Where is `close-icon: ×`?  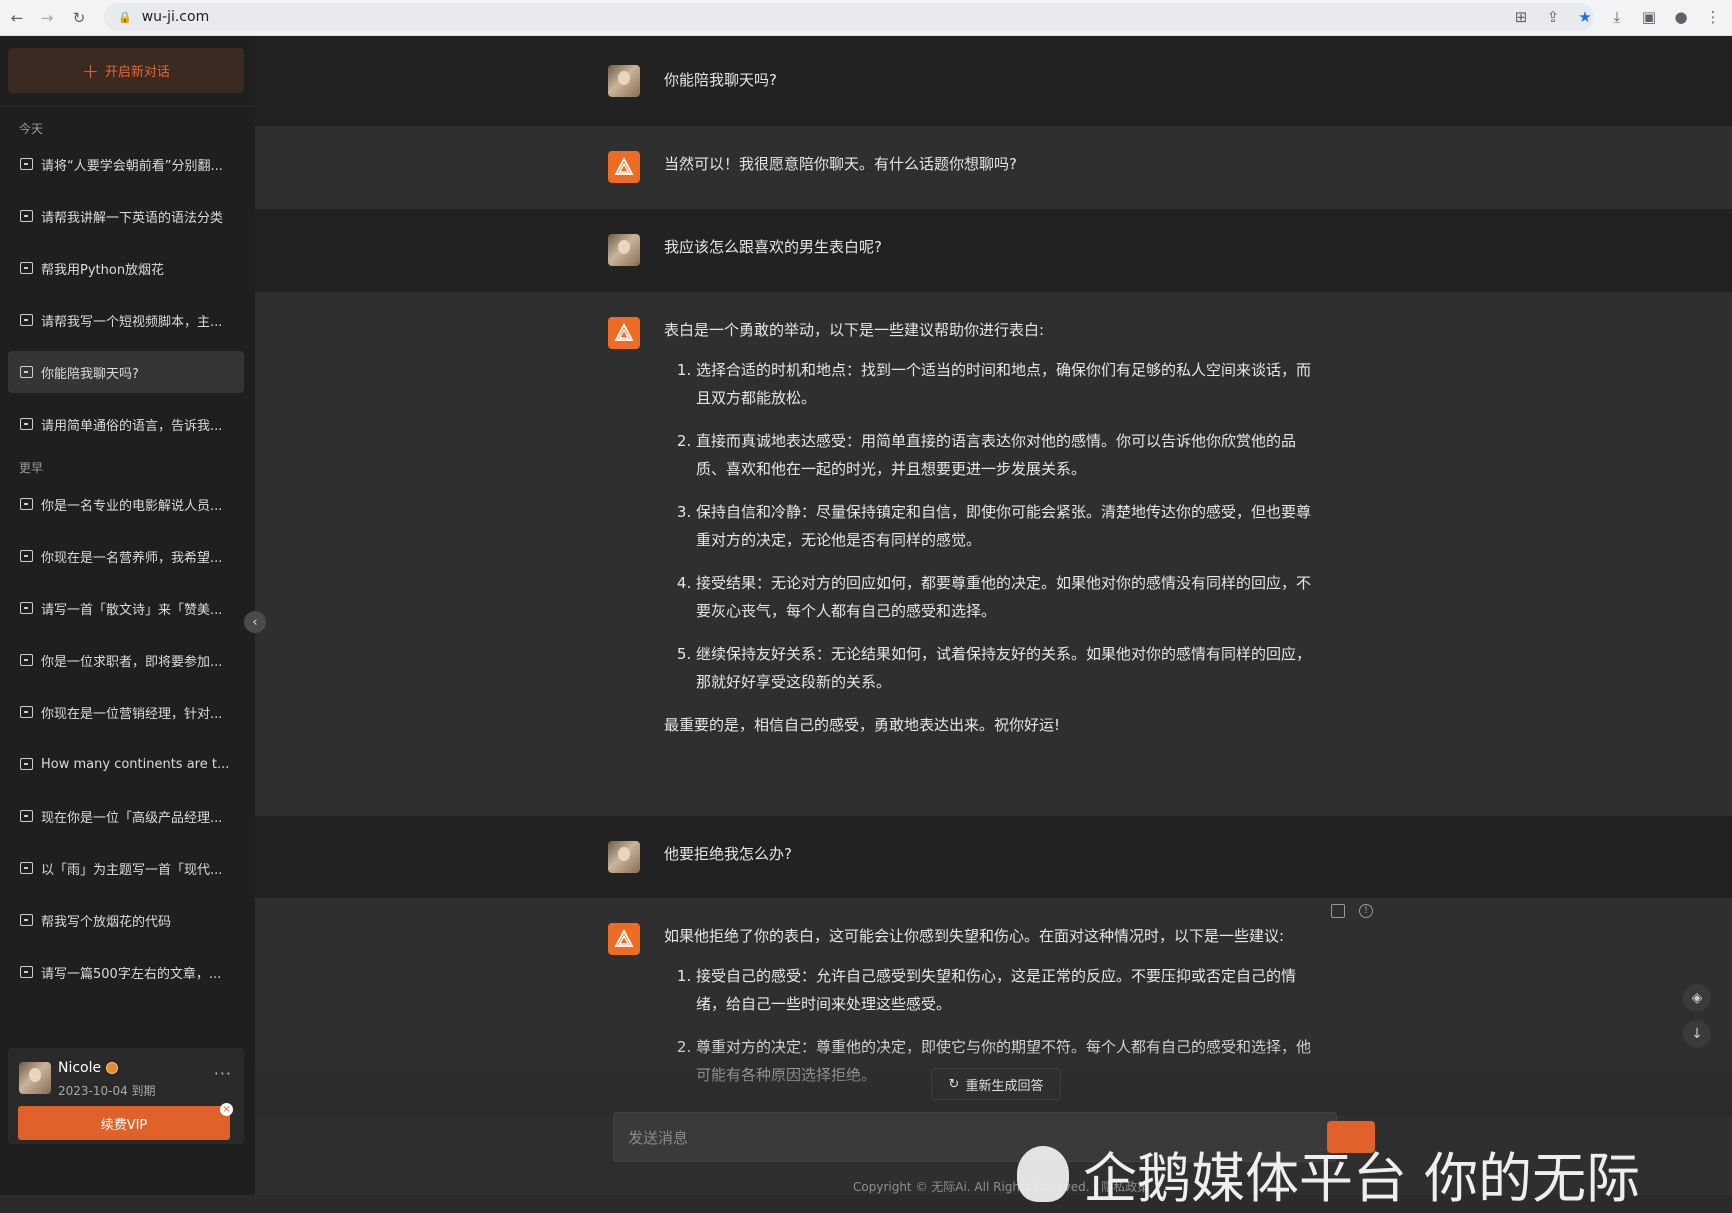
close-icon: × is located at coordinates (226, 1109).